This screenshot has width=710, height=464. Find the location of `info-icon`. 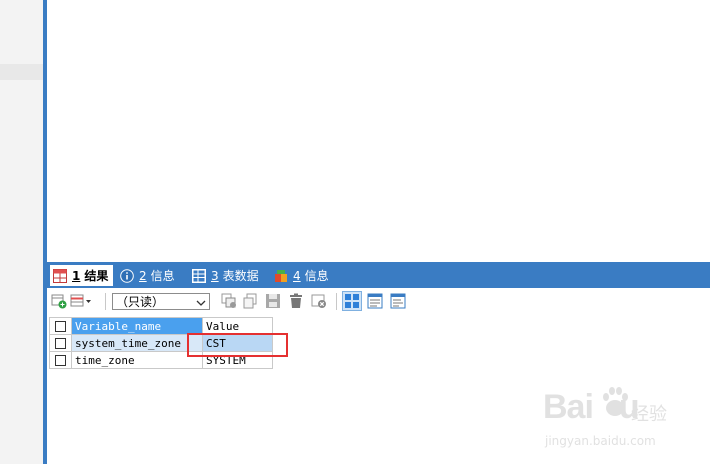

info-icon is located at coordinates (127, 275).